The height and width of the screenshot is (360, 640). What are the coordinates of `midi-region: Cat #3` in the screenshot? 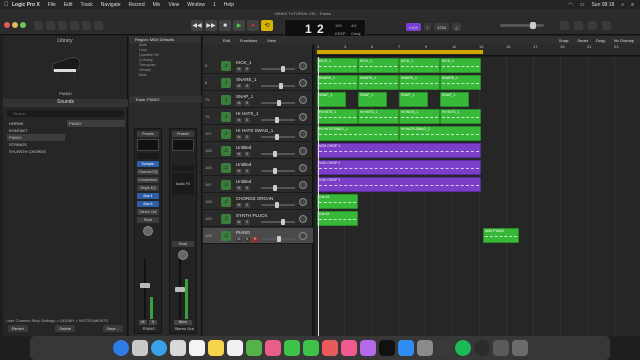 It's located at (337, 218).